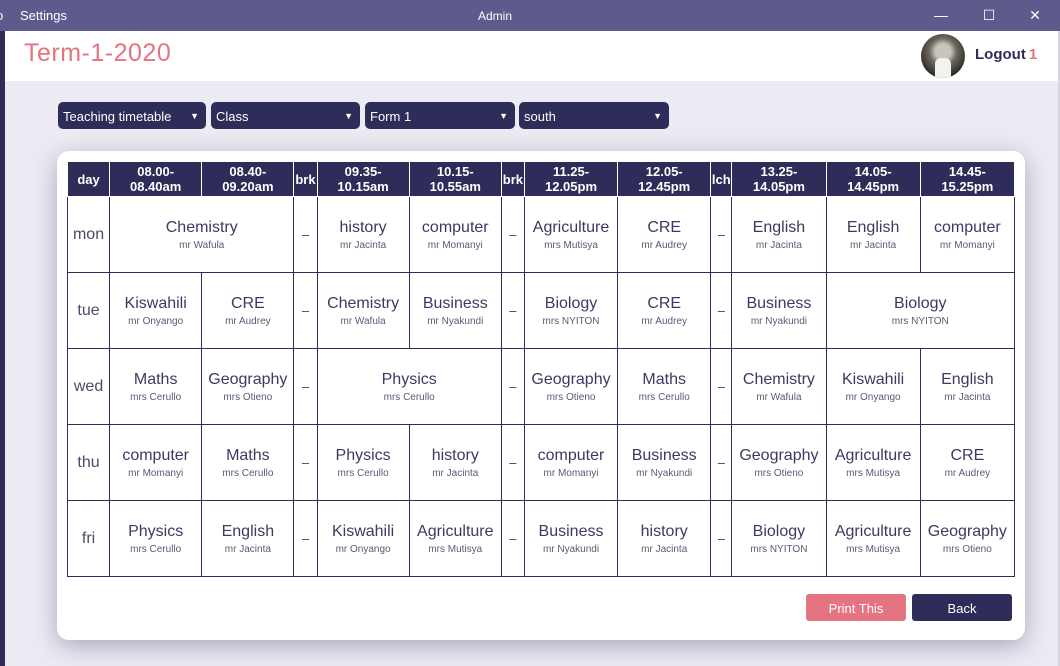 The height and width of the screenshot is (666, 1060). I want to click on column-header: lch, so click(721, 179).